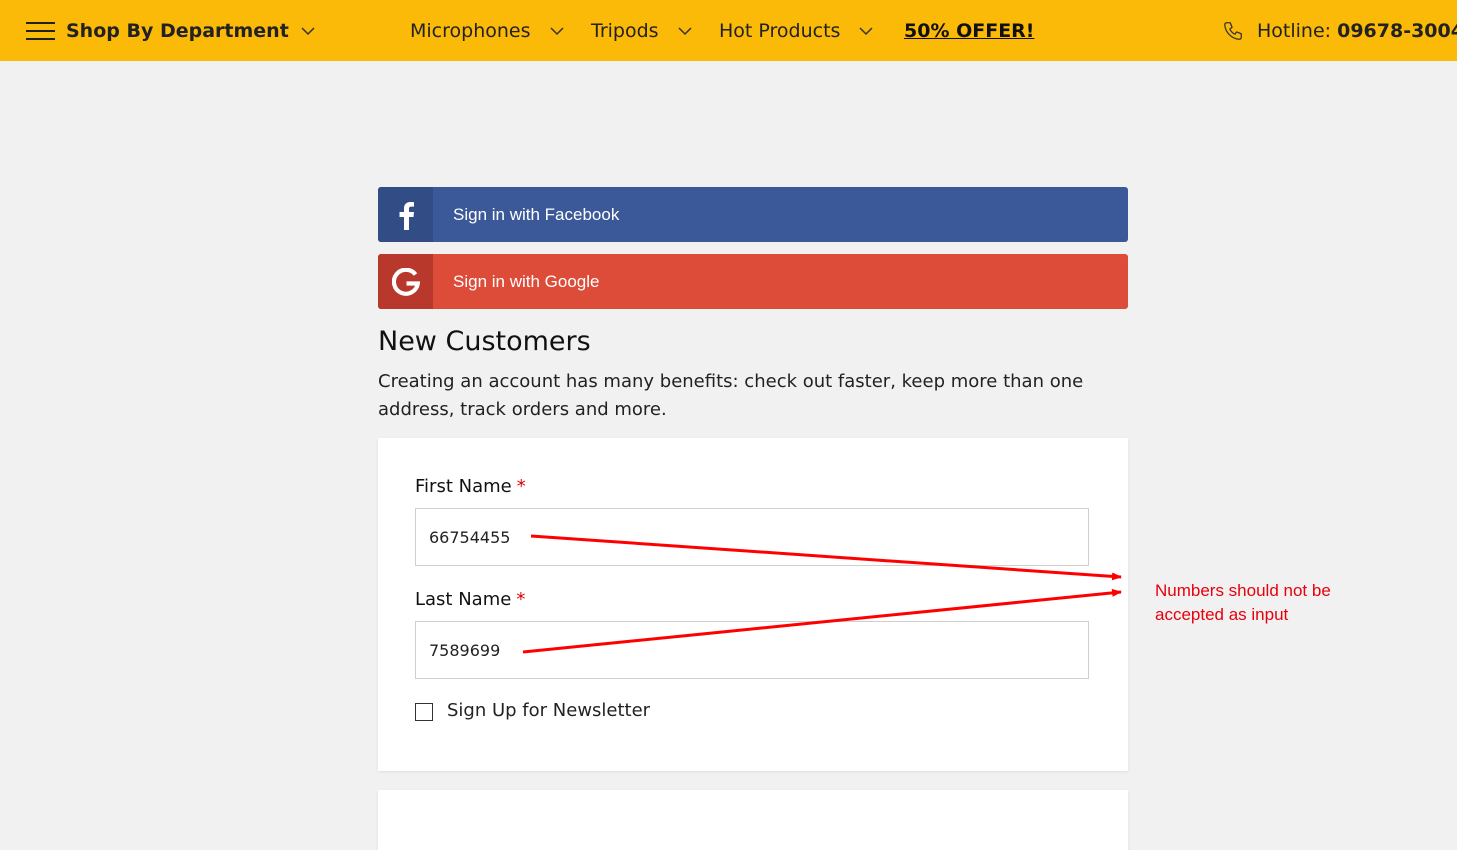 Image resolution: width=1457 pixels, height=850 pixels. What do you see at coordinates (780, 31) in the screenshot?
I see `nav-item-label: Hot Products` at bounding box center [780, 31].